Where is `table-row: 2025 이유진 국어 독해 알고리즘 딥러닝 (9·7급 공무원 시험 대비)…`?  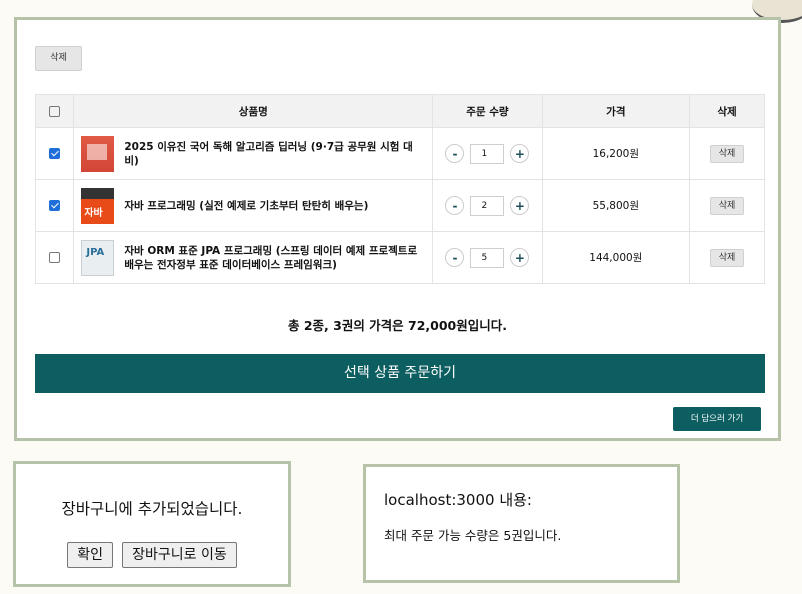
table-row: 2025 이유진 국어 독해 알고리즘 딥러닝 (9·7급 공무원 시험 대비)… is located at coordinates (400, 153).